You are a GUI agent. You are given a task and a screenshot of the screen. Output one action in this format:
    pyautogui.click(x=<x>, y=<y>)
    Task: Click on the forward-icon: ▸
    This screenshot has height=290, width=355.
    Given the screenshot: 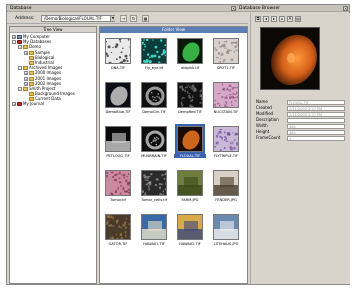 What is the action you would take?
    pyautogui.click(x=274, y=19)
    